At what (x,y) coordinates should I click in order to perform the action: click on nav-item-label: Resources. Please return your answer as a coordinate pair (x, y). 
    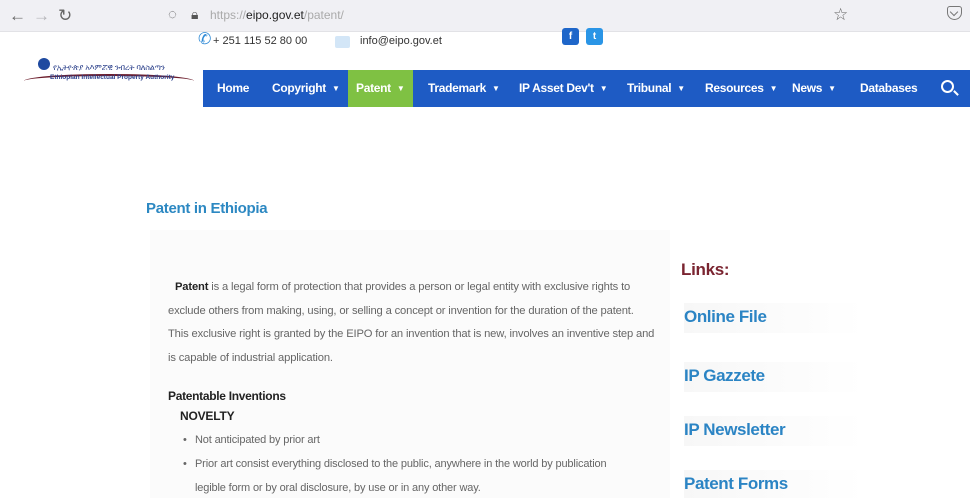
    Looking at the image, I should click on (734, 88).